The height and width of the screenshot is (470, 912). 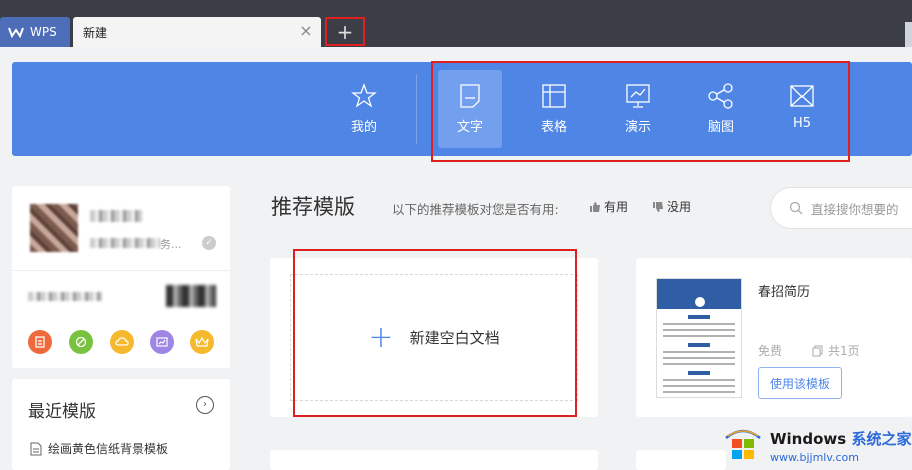 I want to click on quick-cloud-icon, so click(x=122, y=342).